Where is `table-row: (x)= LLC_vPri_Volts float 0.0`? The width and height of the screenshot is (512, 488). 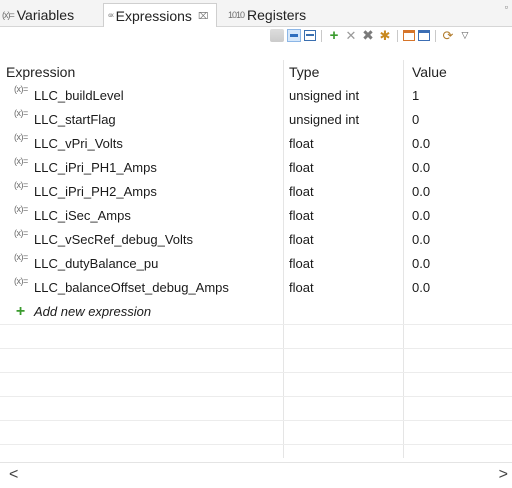 table-row: (x)= LLC_vPri_Volts float 0.0 is located at coordinates (256, 144).